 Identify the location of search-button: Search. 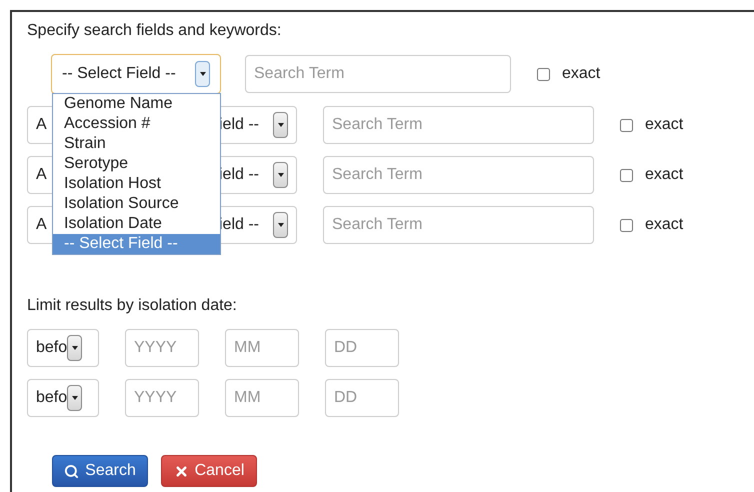
(100, 471).